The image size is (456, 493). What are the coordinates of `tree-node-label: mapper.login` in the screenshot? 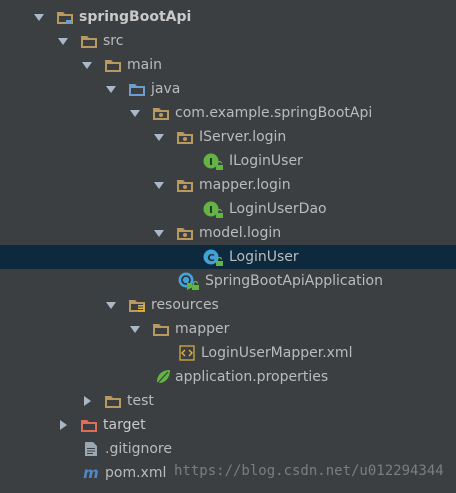 It's located at (245, 185).